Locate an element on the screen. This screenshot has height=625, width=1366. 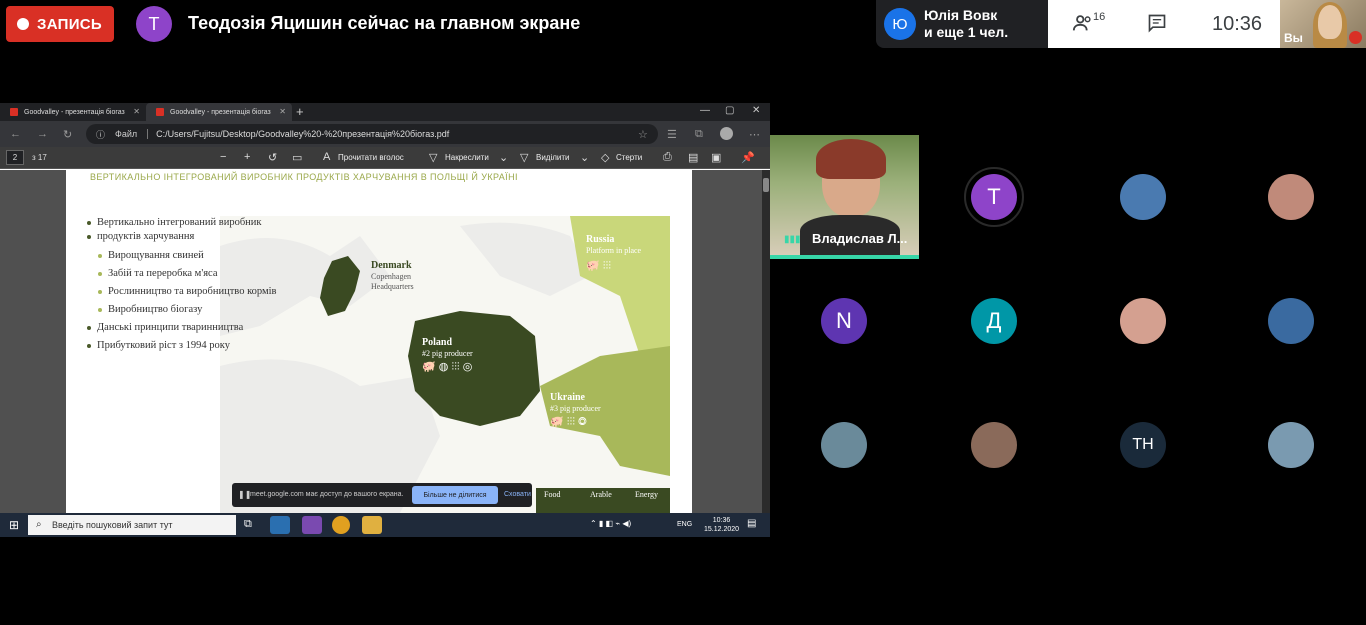
edge-app-icon is located at coordinates (280, 525).